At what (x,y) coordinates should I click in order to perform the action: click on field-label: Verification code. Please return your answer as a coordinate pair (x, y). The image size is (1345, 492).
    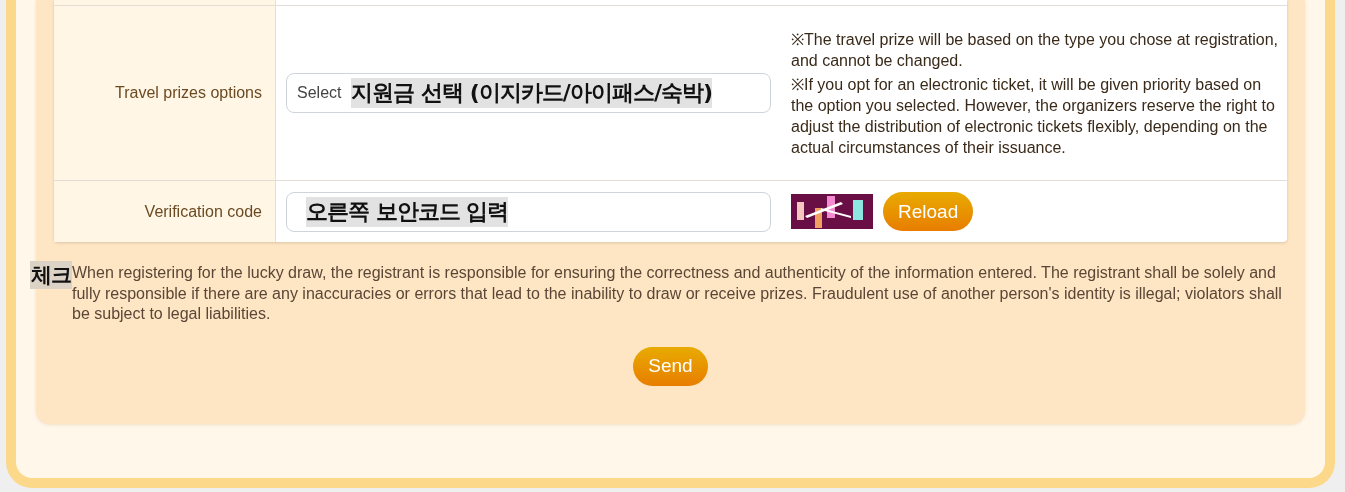
    Looking at the image, I should click on (165, 211).